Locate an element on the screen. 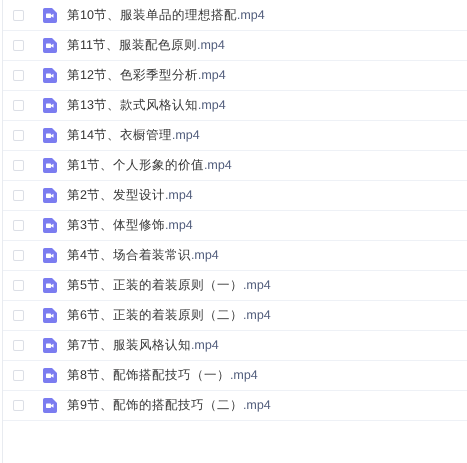  file-row: 第5节、正装的着装原则（一）.mp4 is located at coordinates (235, 286).